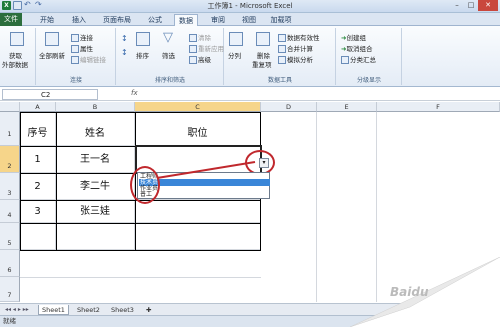 This screenshot has width=500, height=327. I want to click on col-header-e: E, so click(347, 107).